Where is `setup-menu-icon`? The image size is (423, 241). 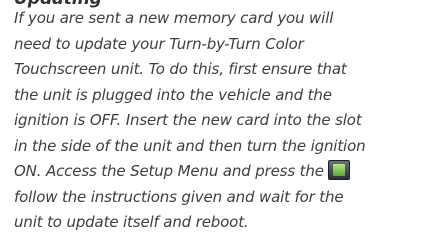 setup-menu-icon is located at coordinates (338, 170).